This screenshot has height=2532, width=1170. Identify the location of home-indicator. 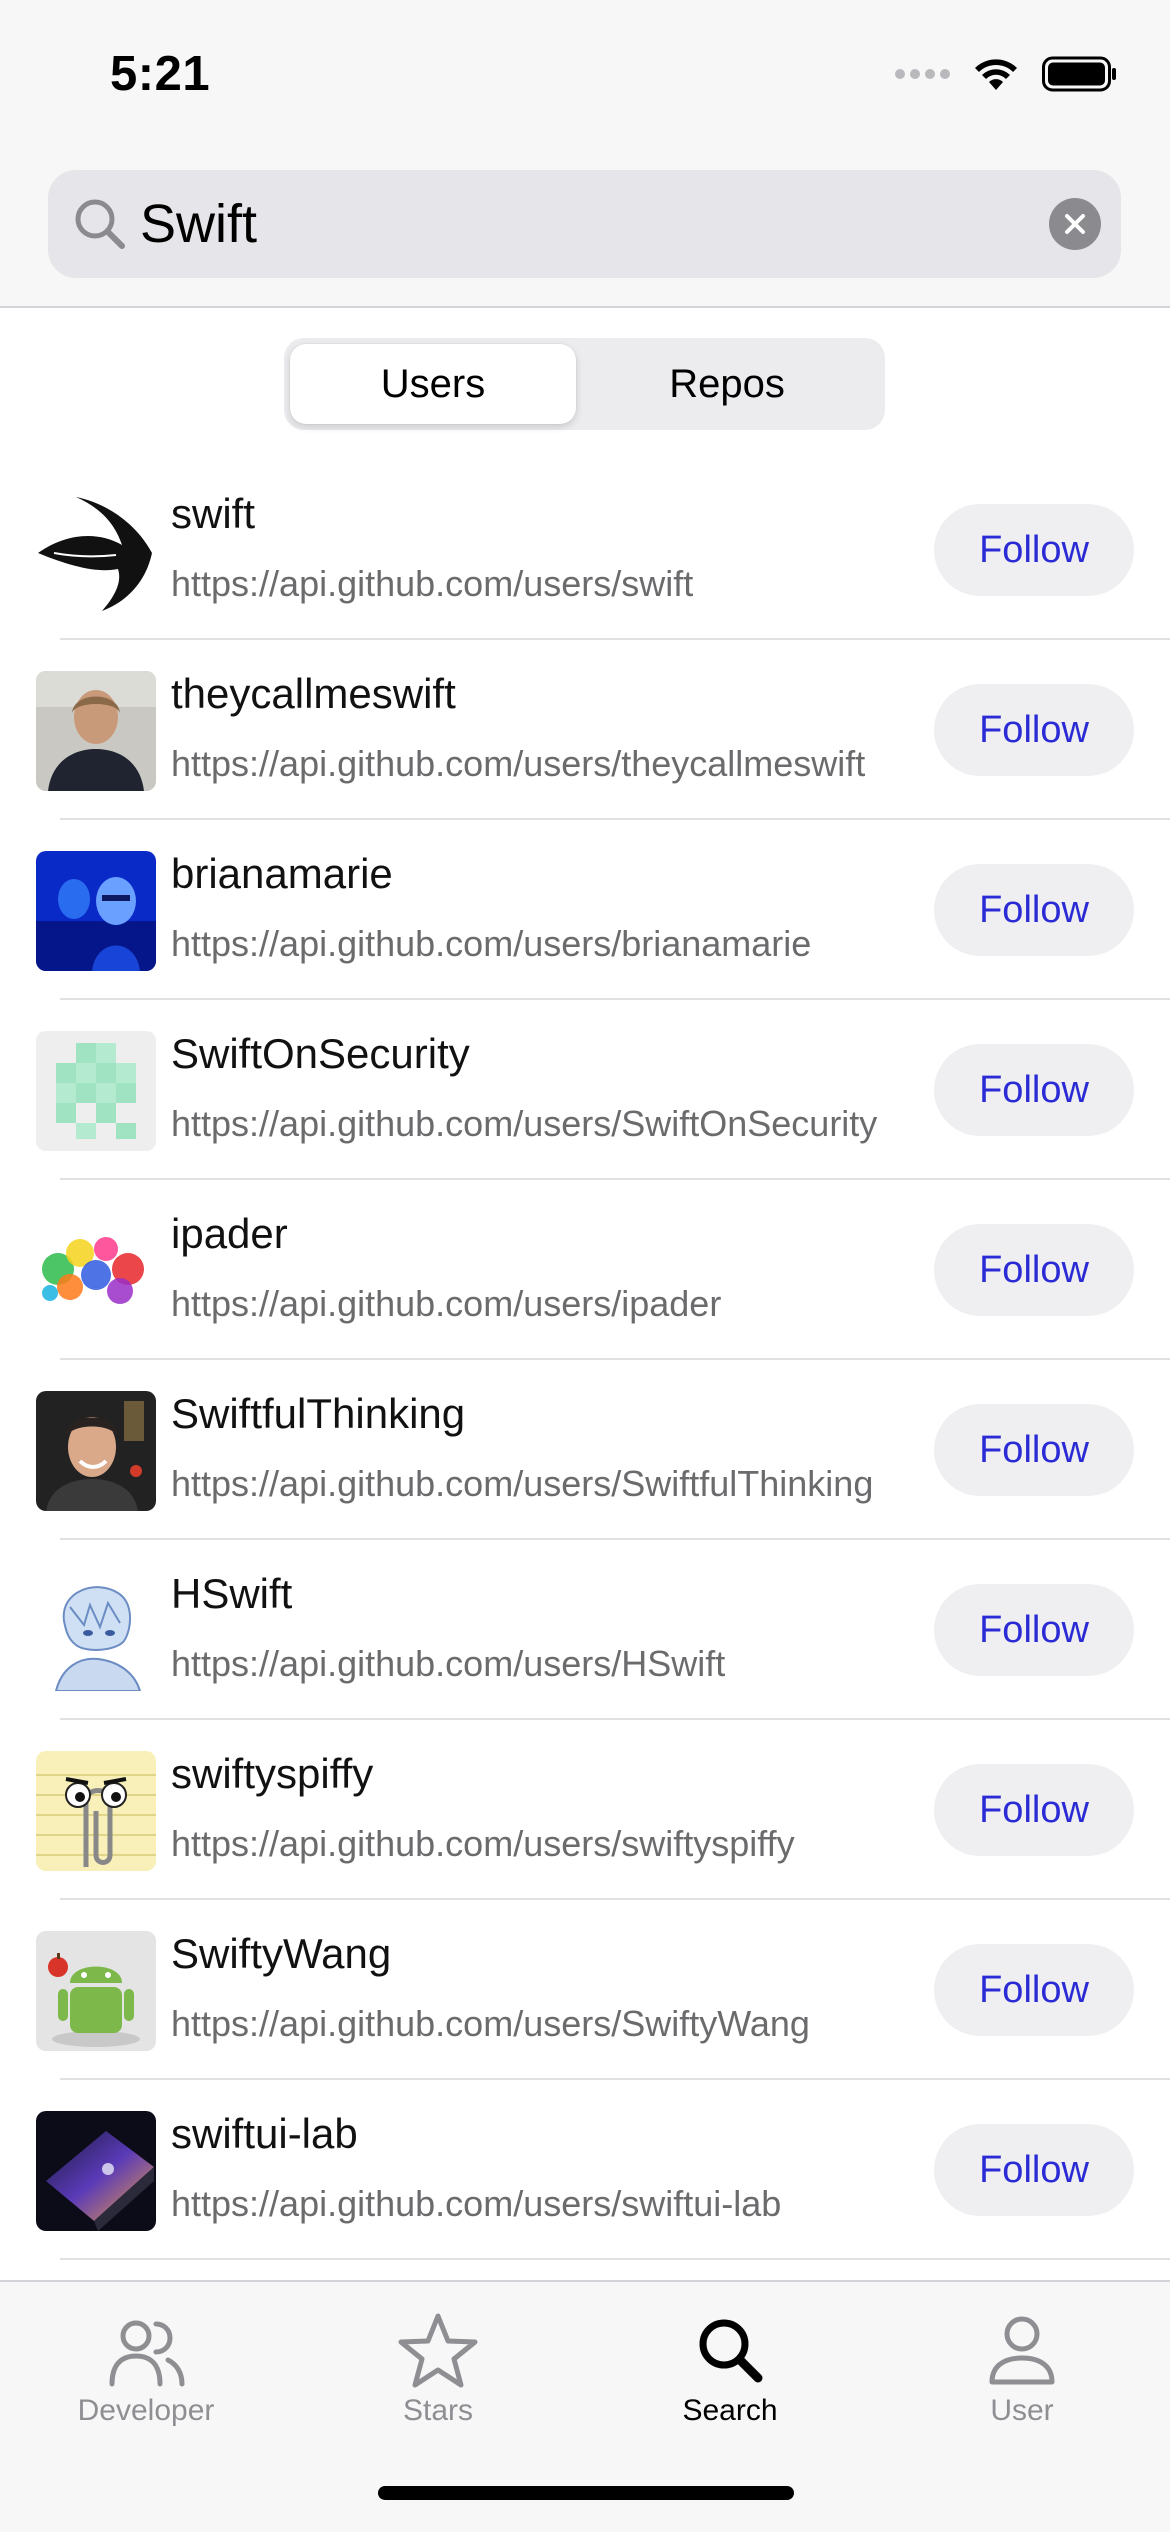
(586, 2493).